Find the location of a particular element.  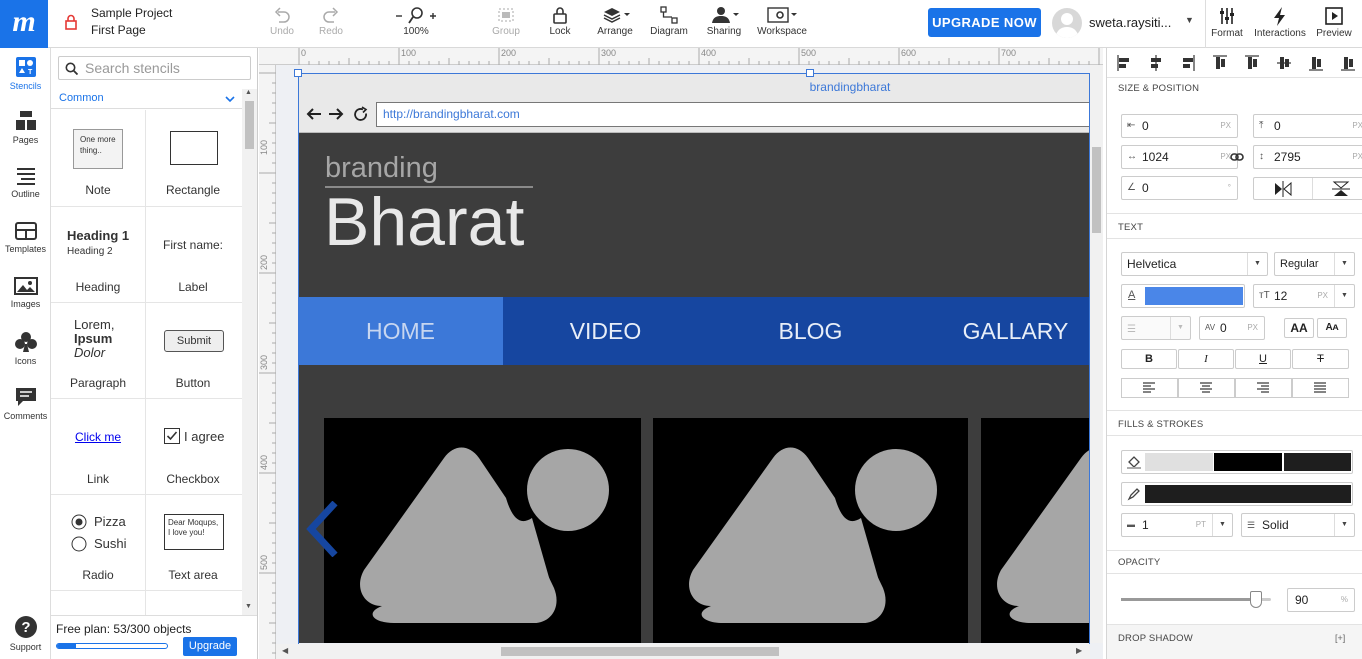

stroke-style-select: ☰ Solid ▼ is located at coordinates (1298, 525).